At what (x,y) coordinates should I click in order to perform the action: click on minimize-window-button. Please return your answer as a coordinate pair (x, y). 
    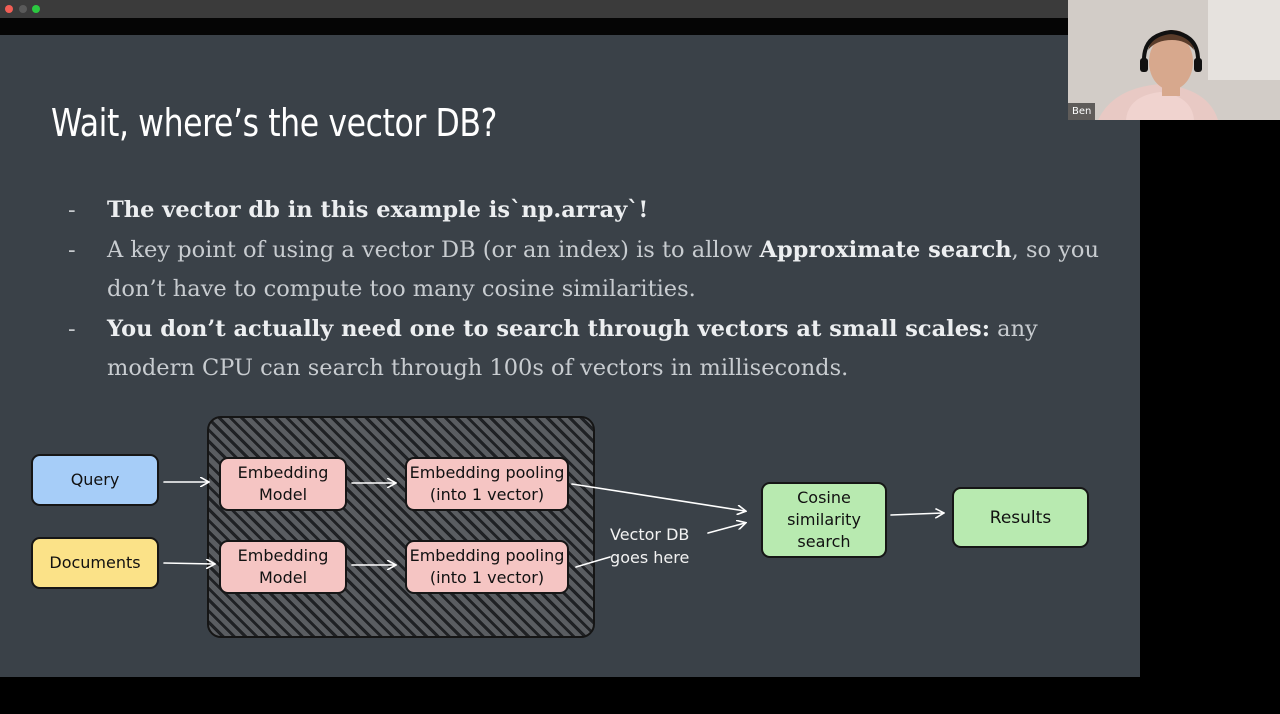
    Looking at the image, I should click on (23, 9).